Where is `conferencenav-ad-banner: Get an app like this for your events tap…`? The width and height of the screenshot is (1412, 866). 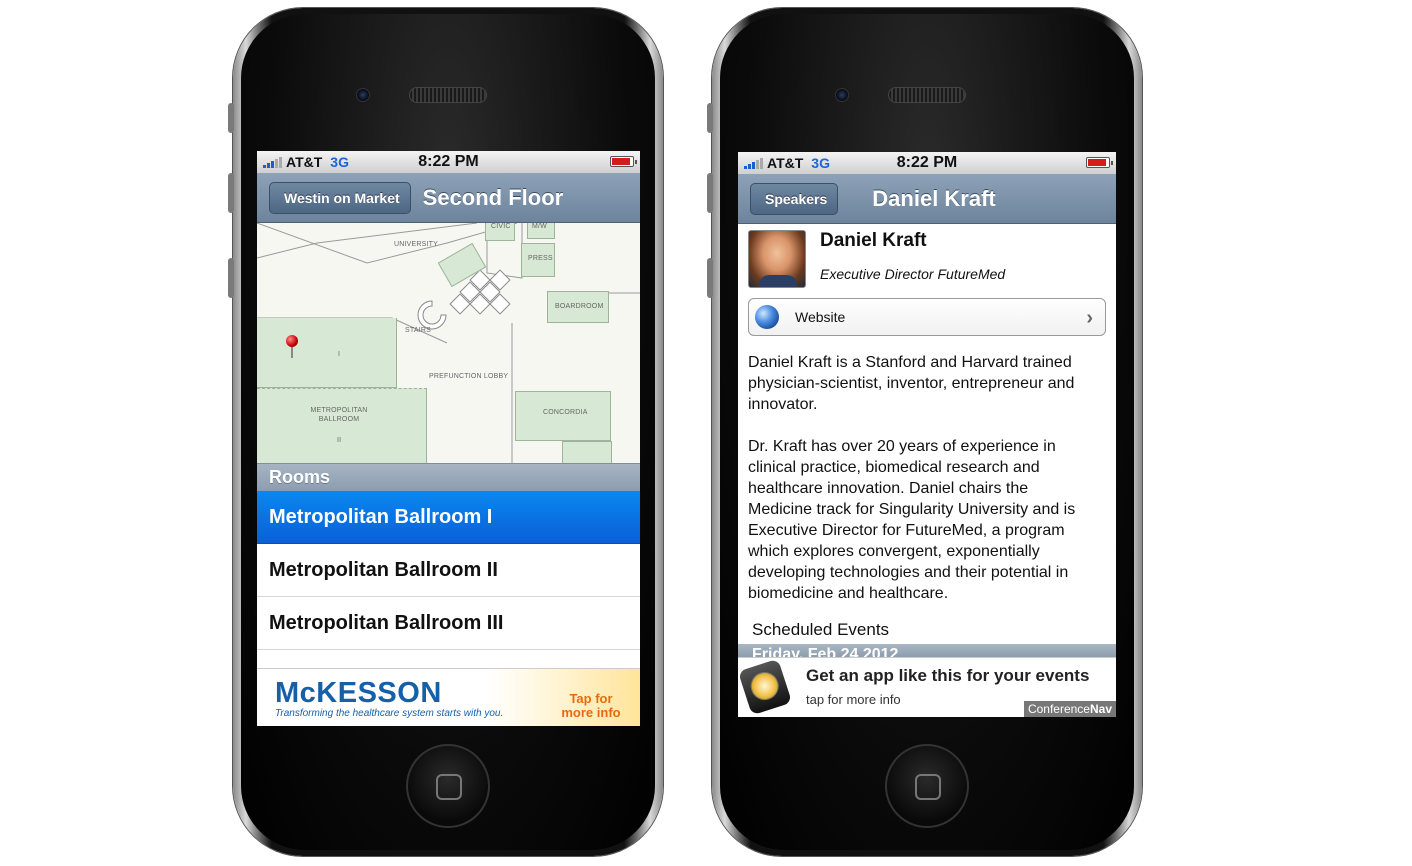 conferencenav-ad-banner: Get an app like this for your events tap… is located at coordinates (927, 687).